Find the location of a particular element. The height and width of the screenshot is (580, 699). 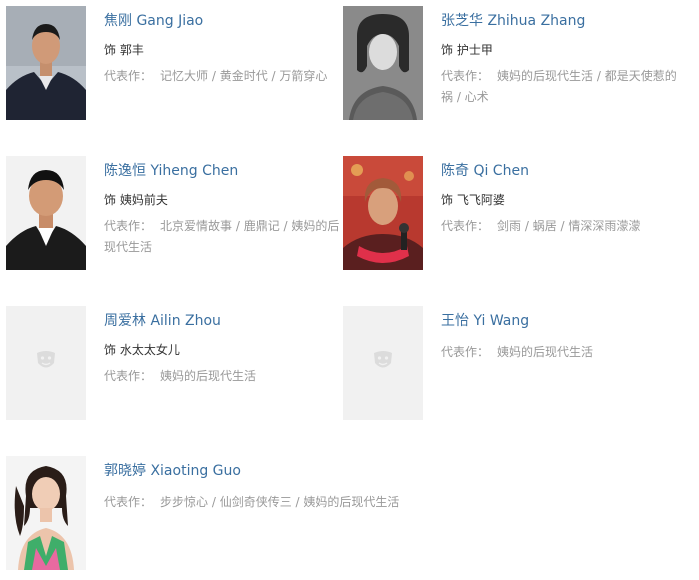

cast-card: 王怡 Yi Wang 代表作： 姨妈的后现代生活 is located at coordinates (513, 363).